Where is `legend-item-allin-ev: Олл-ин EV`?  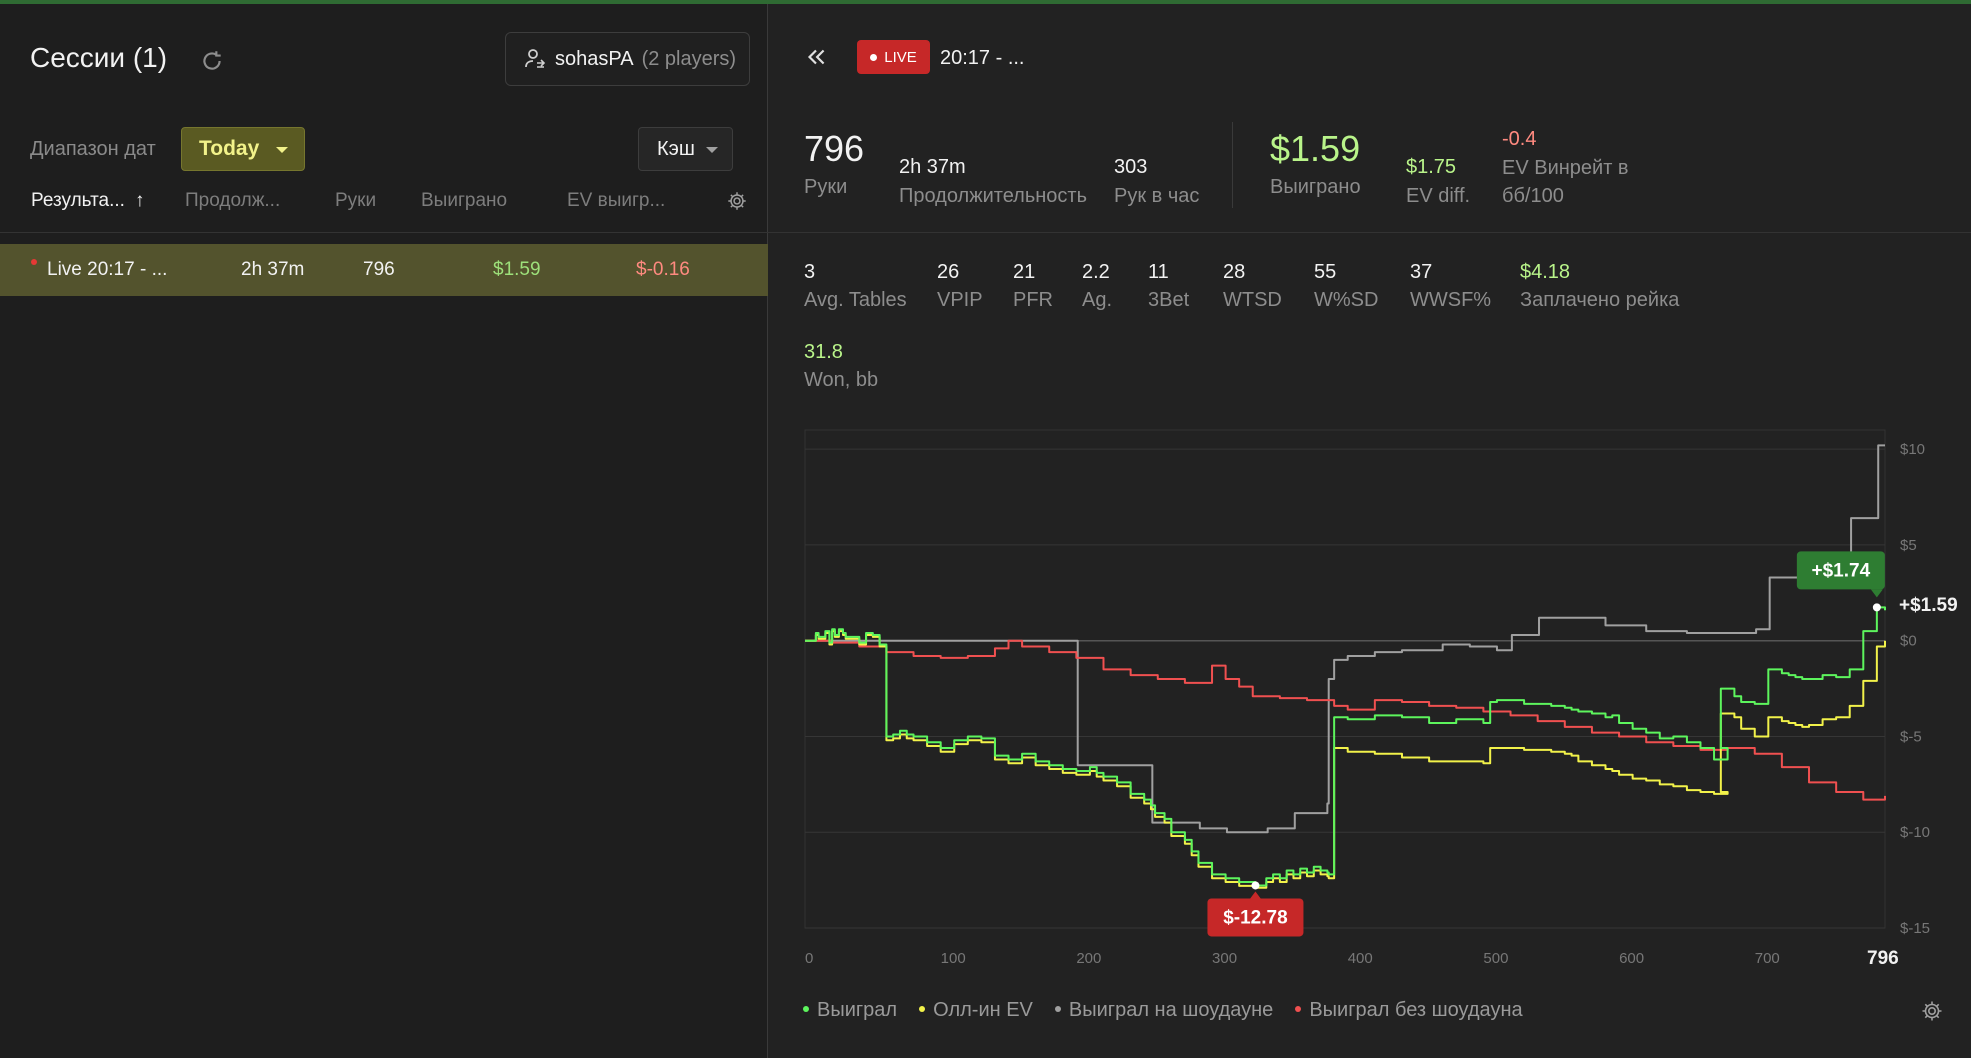 legend-item-allin-ev: Олл-ин EV is located at coordinates (976, 1010).